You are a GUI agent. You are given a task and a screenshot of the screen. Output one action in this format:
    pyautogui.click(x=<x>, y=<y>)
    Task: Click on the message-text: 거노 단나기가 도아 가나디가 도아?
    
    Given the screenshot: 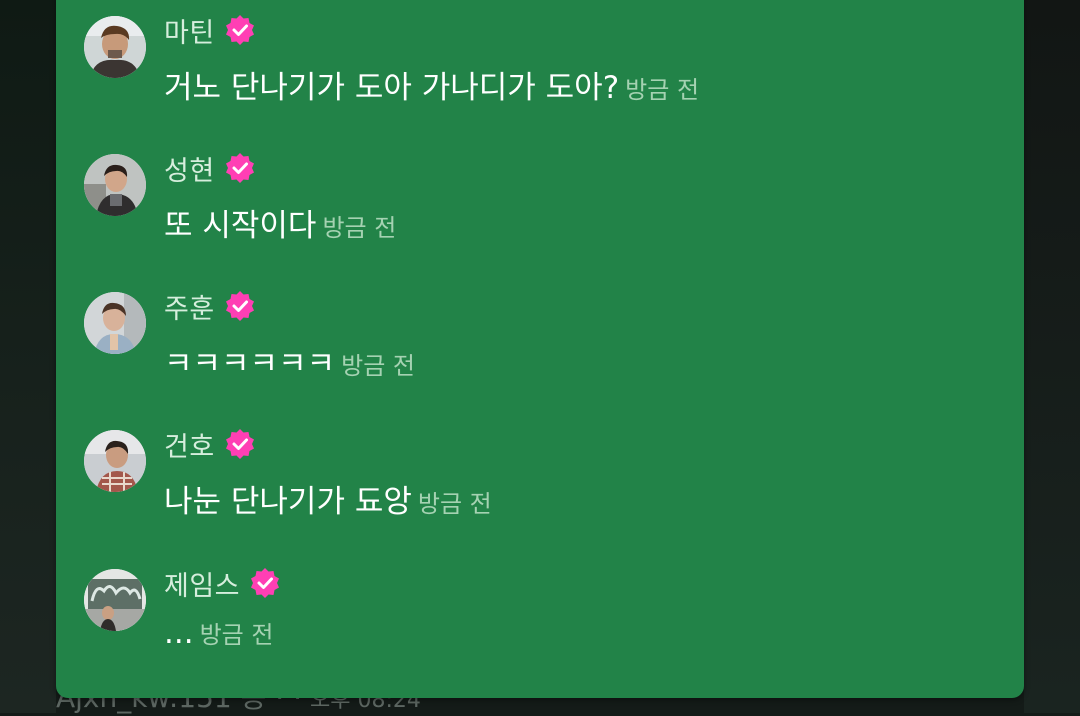 What is the action you would take?
    pyautogui.click(x=392, y=88)
    